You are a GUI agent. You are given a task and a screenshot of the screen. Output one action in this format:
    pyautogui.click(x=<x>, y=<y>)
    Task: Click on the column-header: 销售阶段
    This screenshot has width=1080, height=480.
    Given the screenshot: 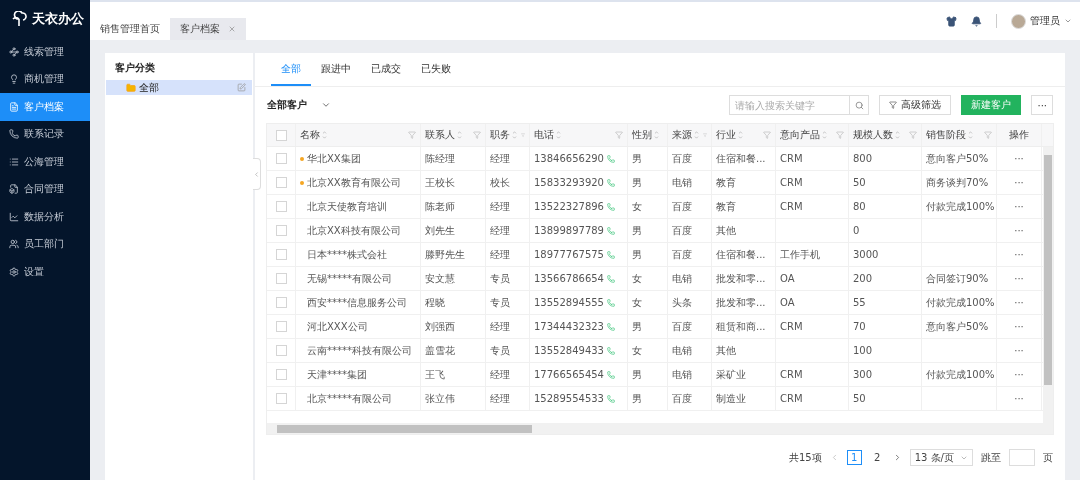 What is the action you would take?
    pyautogui.click(x=959, y=135)
    